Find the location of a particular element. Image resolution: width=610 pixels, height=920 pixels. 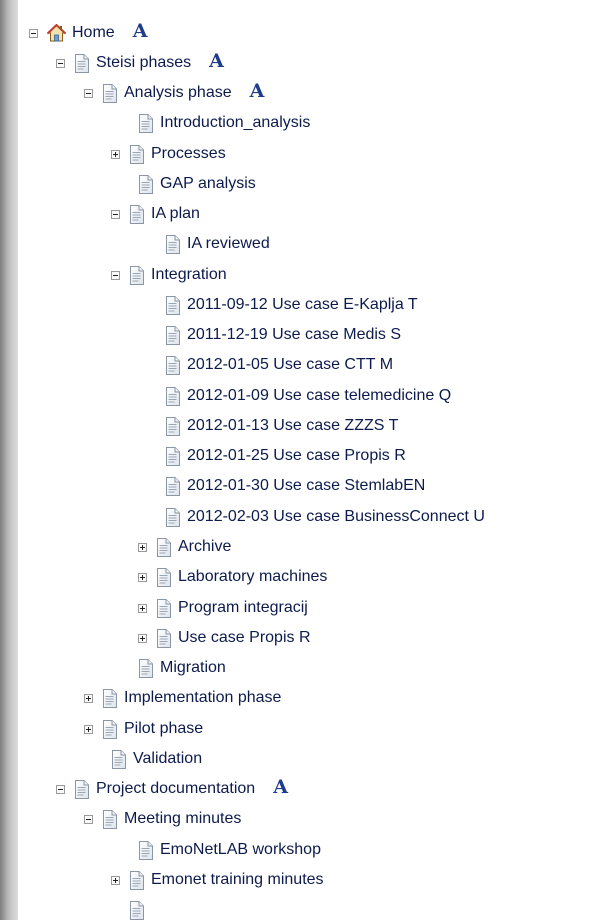

tree-node-integration: Integration is located at coordinates (169, 275).